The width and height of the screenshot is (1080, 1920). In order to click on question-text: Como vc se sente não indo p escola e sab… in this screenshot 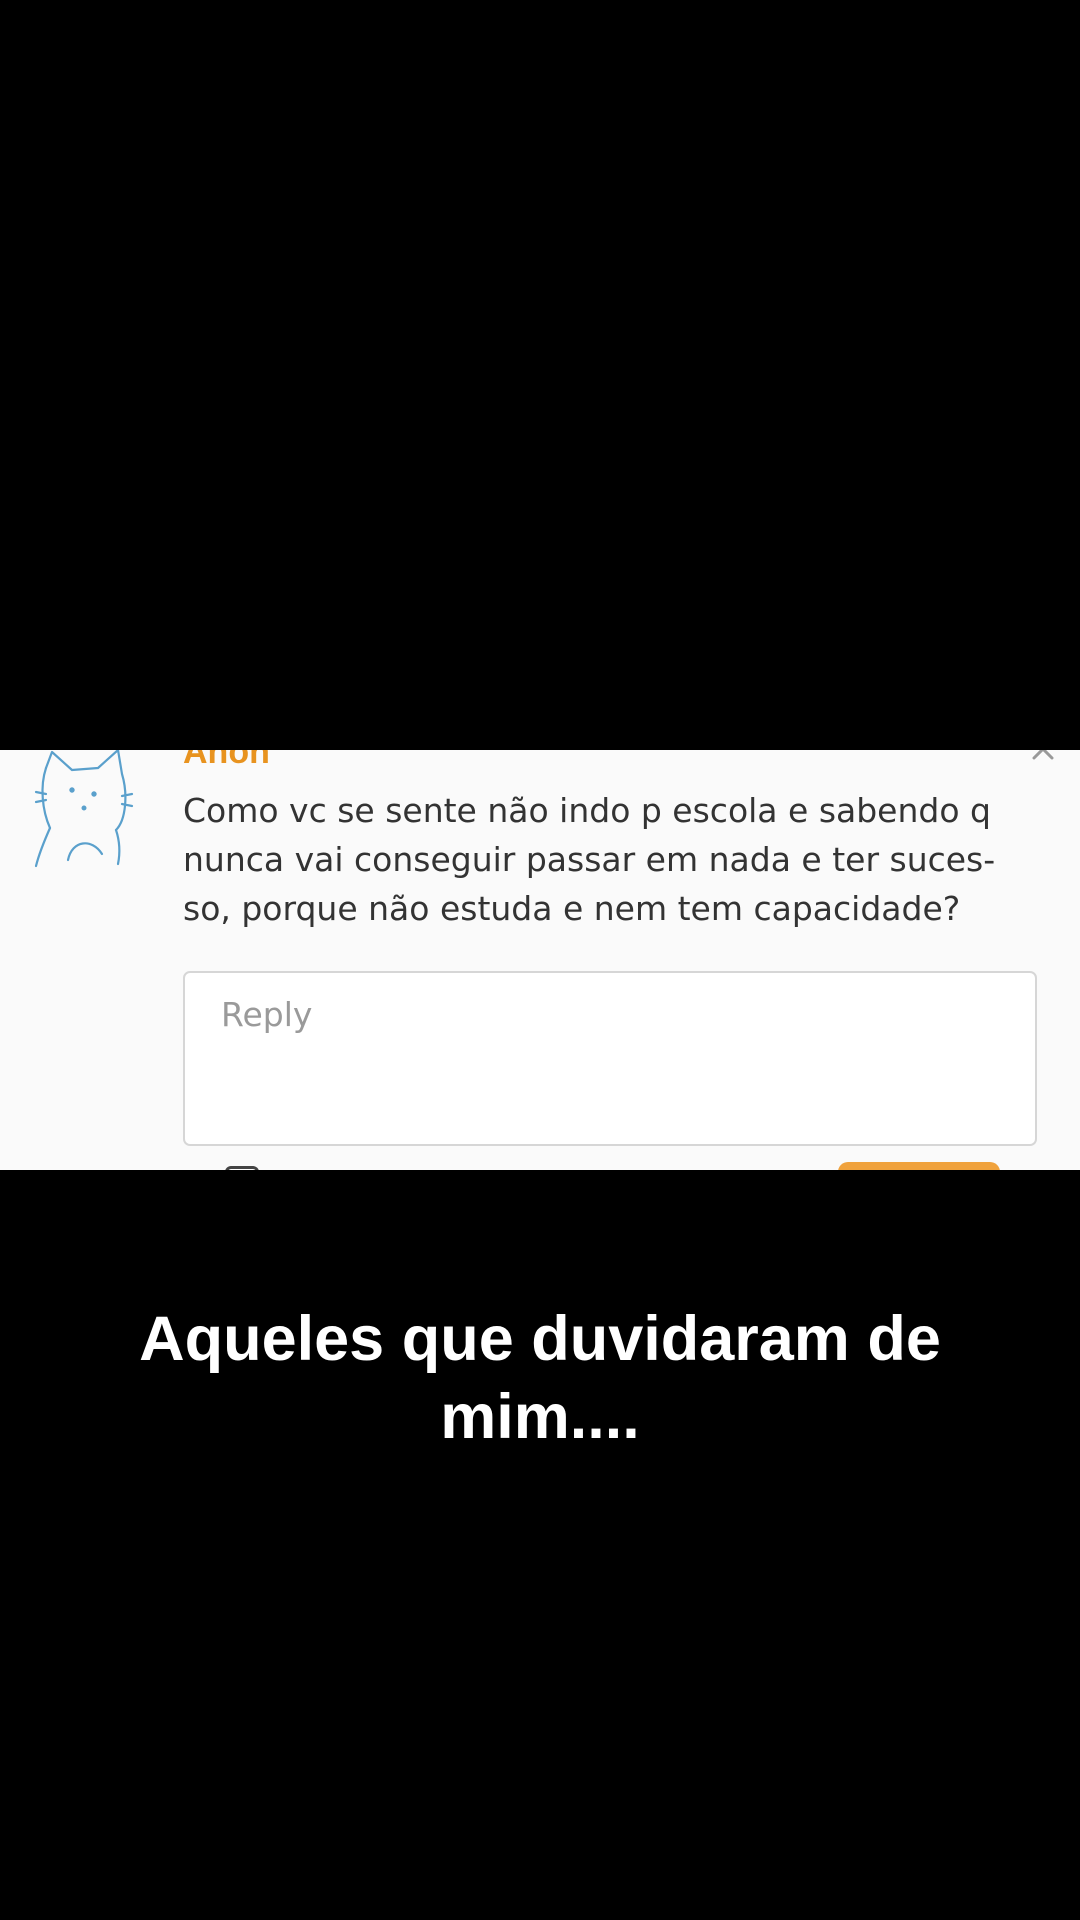, I will do `click(589, 859)`.